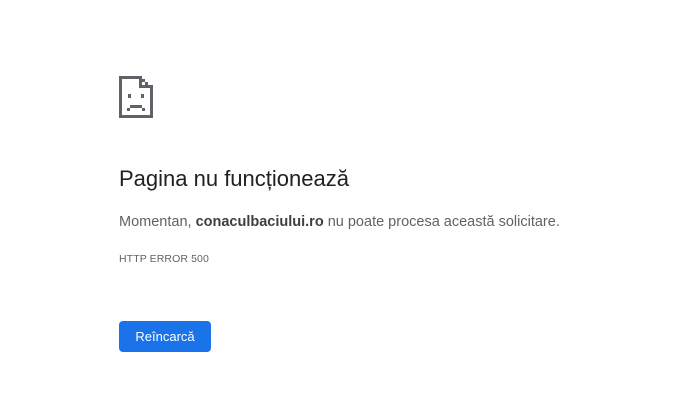  I want to click on sad-page-icon, so click(136, 97).